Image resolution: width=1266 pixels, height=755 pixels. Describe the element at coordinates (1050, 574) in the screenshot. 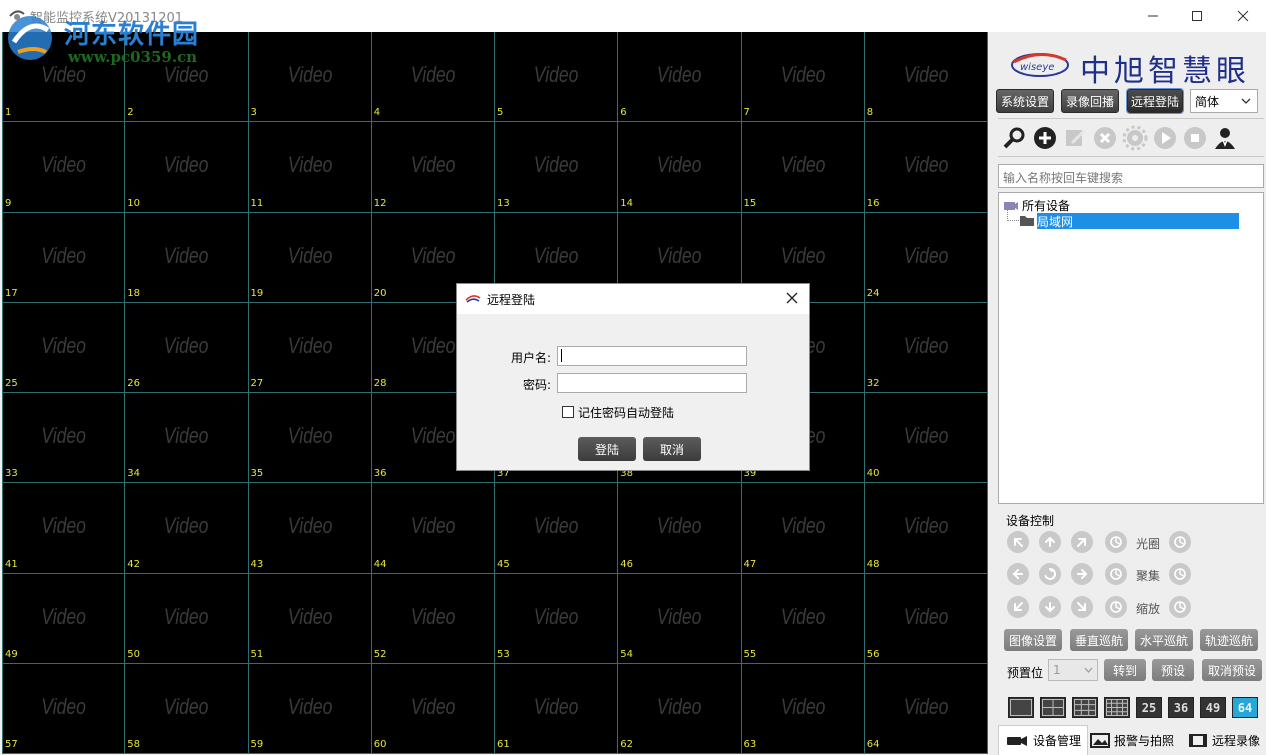

I see `ptz-auto-button` at that location.